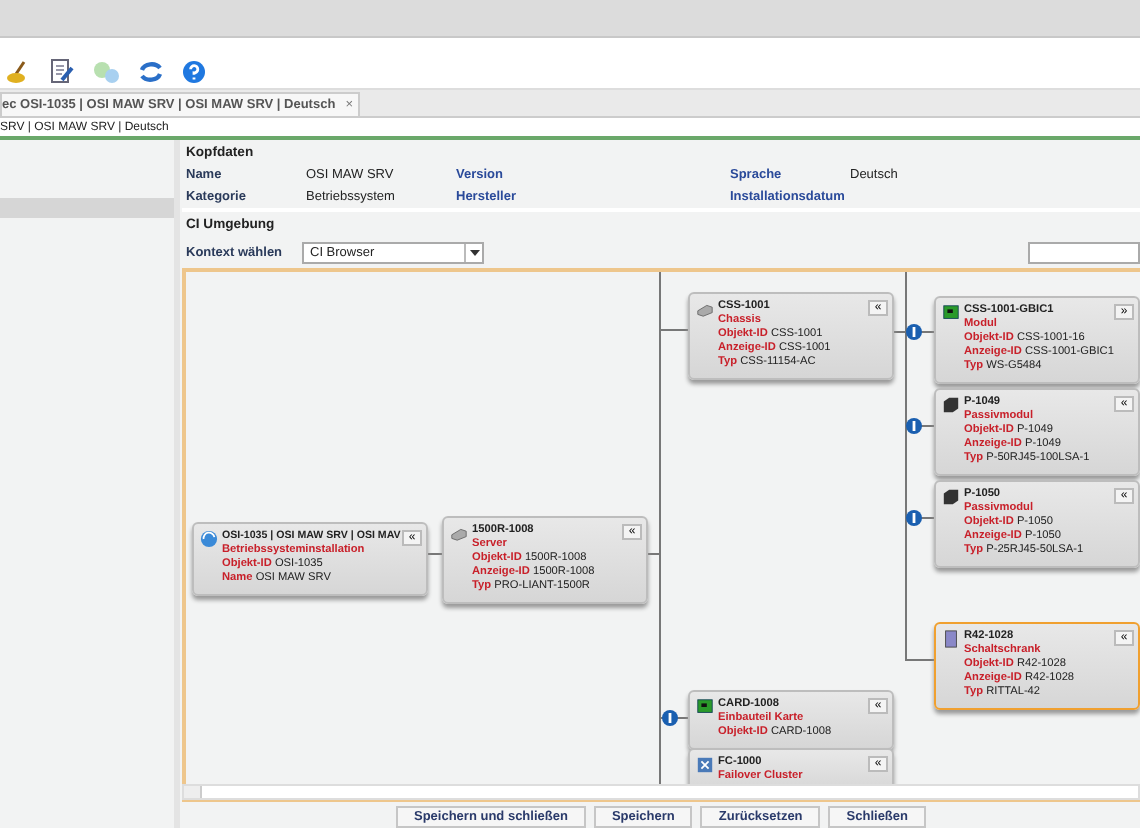 The height and width of the screenshot is (828, 1140). Describe the element at coordinates (151, 71) in the screenshot. I see `refresh-icon` at that location.